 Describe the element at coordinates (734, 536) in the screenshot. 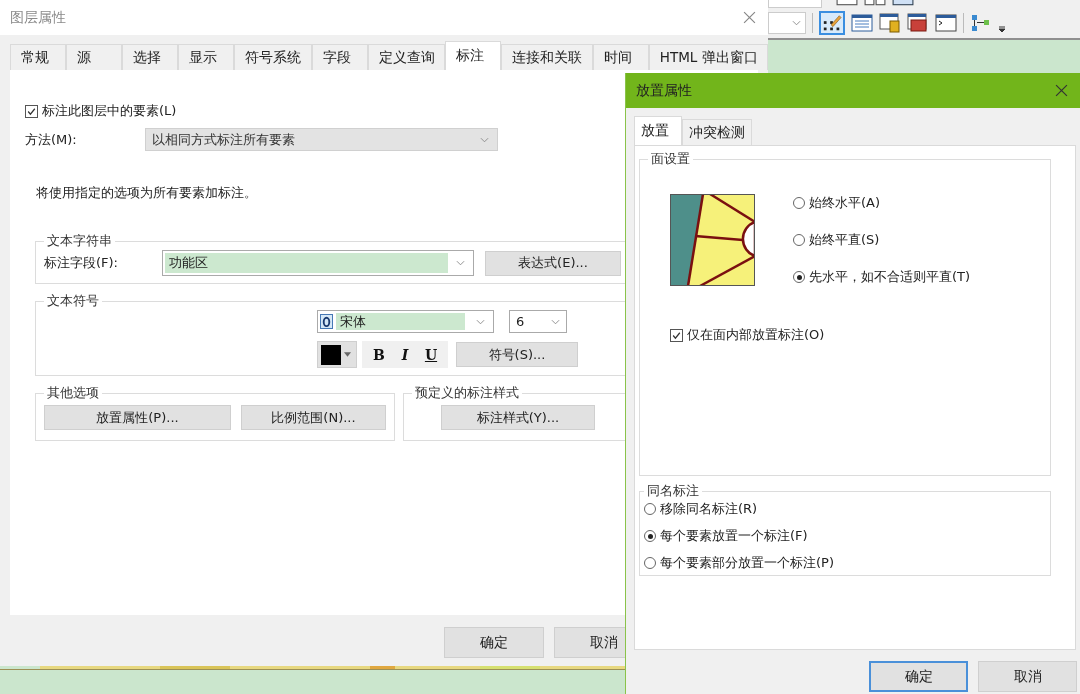

I see `radio-label: 每个要素放置一个标注(F)` at that location.